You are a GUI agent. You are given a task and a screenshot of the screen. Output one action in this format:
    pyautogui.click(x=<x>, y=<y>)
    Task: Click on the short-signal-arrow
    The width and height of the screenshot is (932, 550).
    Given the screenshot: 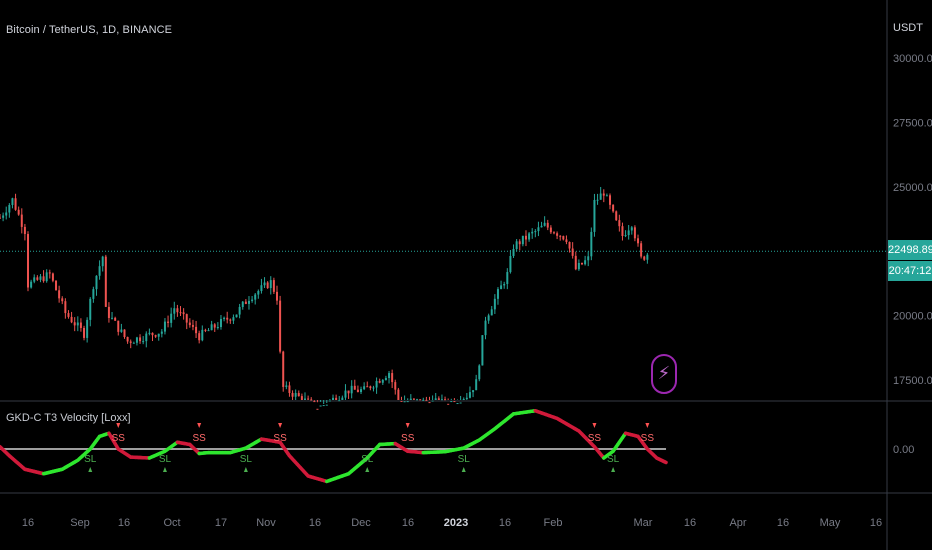 What is the action you would take?
    pyautogui.click(x=280, y=425)
    